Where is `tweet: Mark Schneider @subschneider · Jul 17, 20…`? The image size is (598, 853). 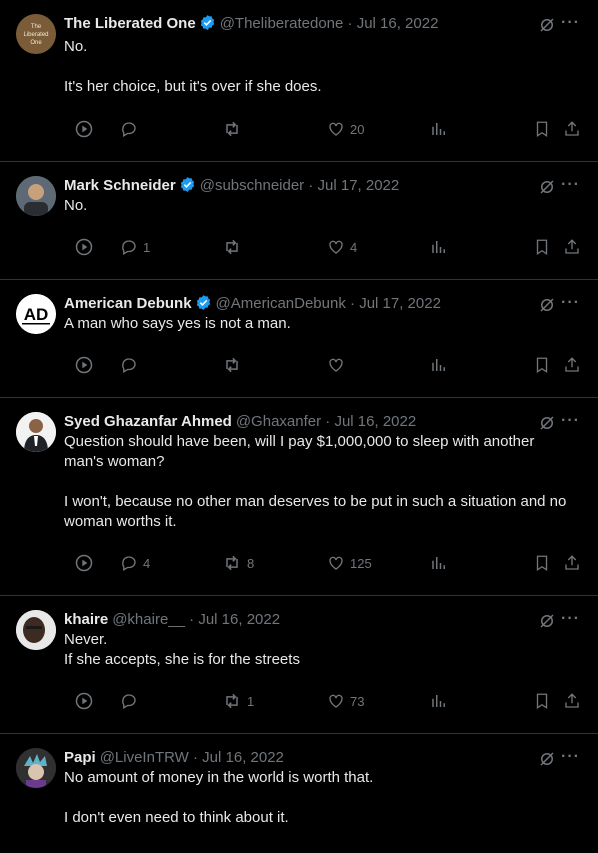
tweet: Mark Schneider @subschneider · Jul 17, 20… is located at coordinates (299, 221).